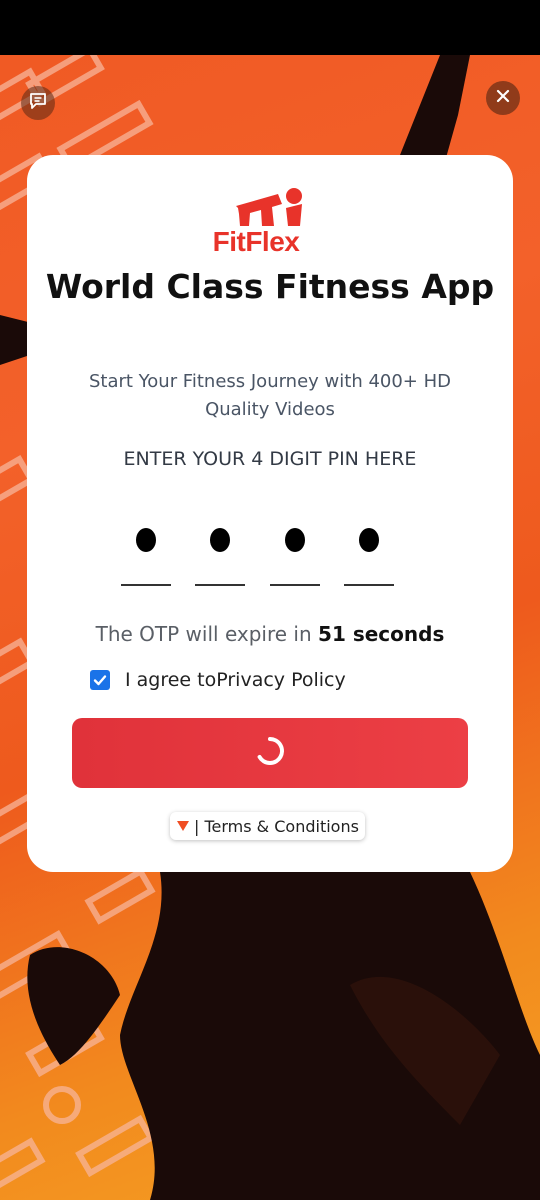  Describe the element at coordinates (270, 459) in the screenshot. I see `pin-label: ENTER YOUR 4 DIGIT PIN HERE` at that location.